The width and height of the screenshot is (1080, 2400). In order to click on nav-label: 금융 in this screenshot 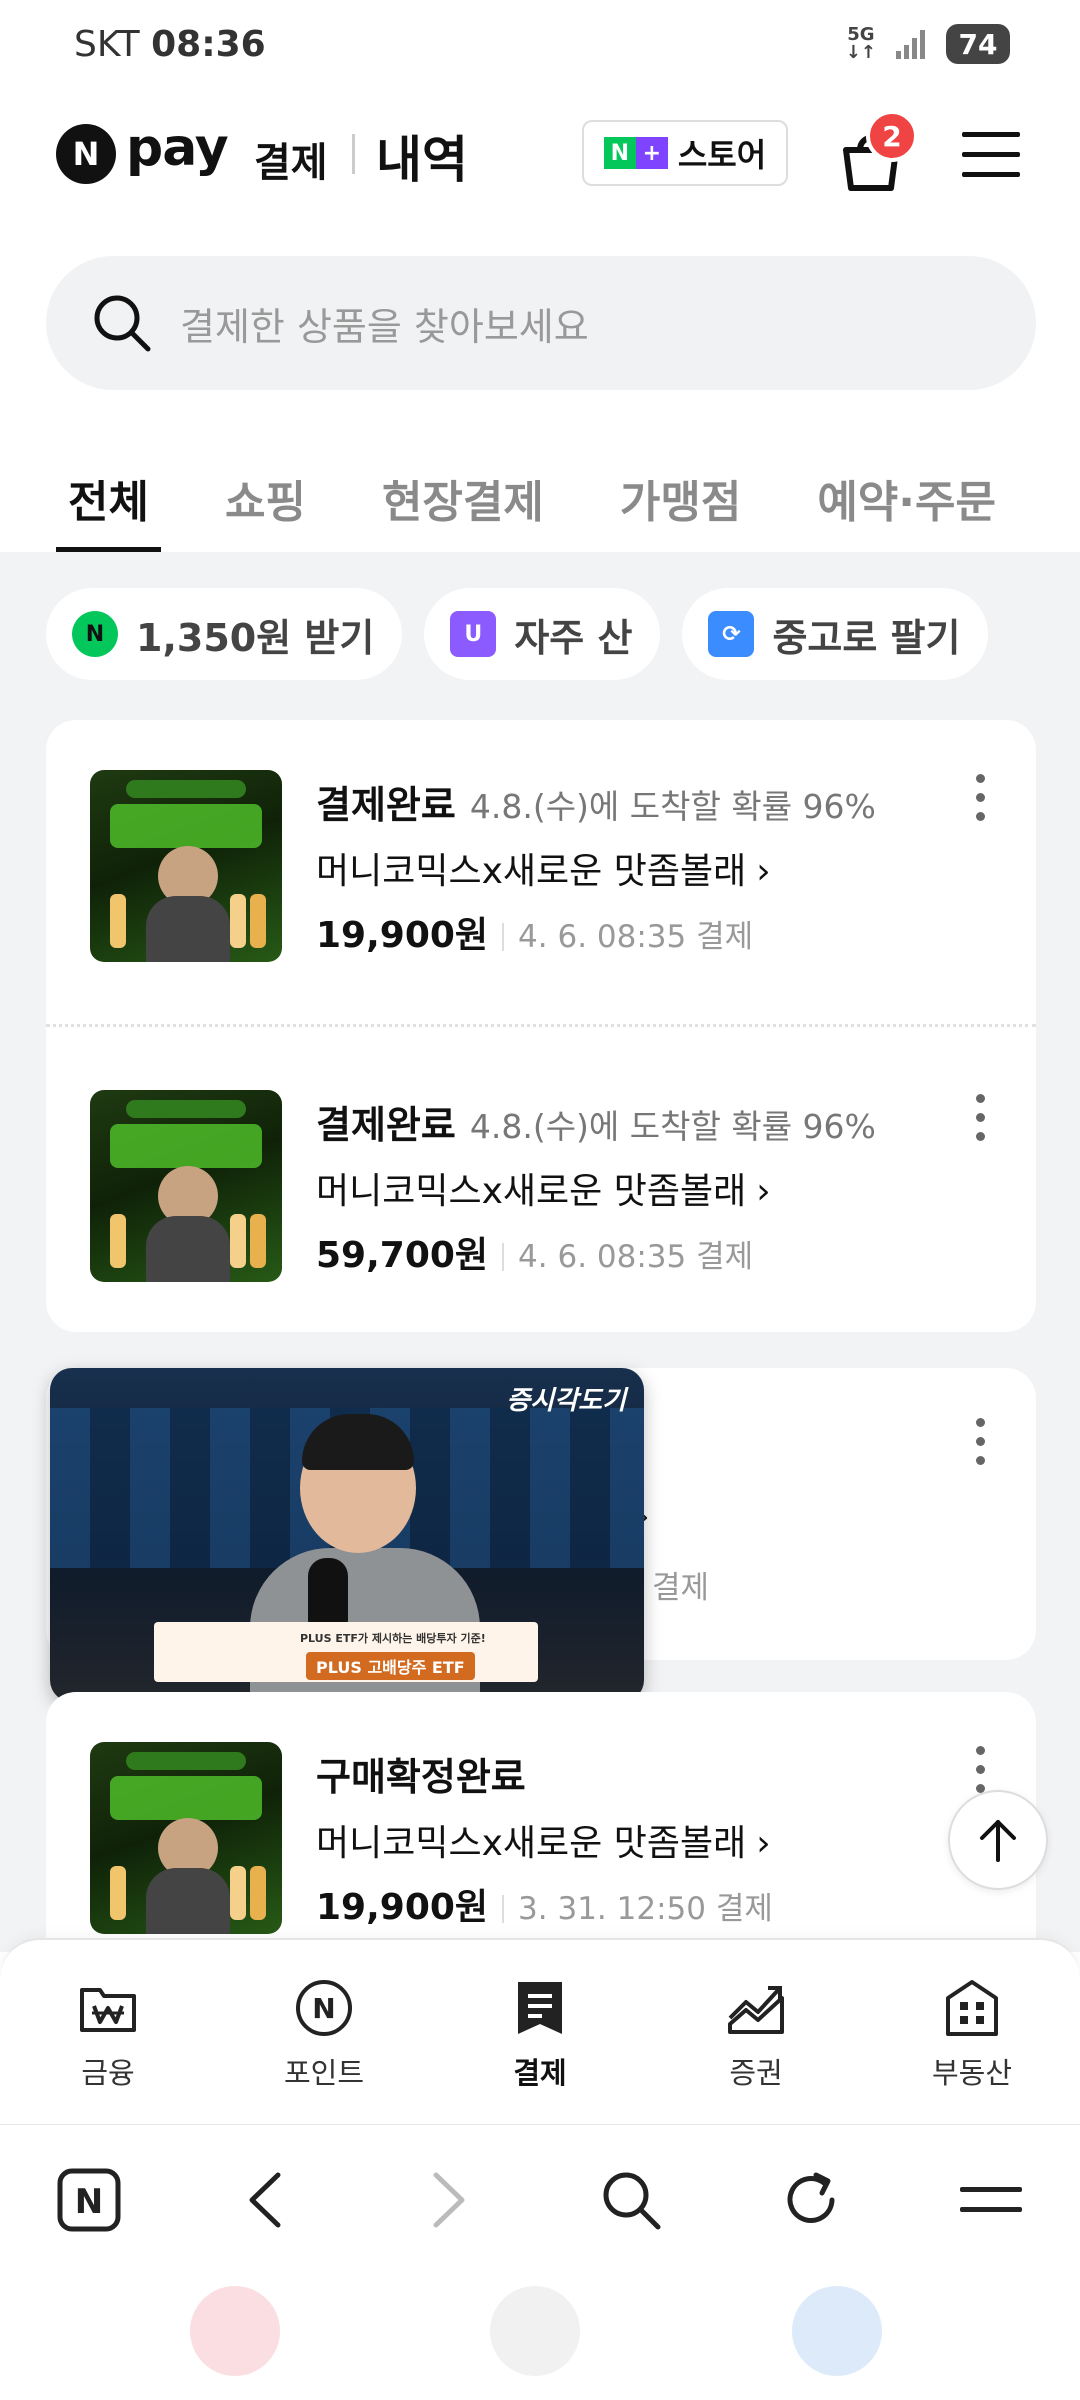, I will do `click(108, 2073)`.